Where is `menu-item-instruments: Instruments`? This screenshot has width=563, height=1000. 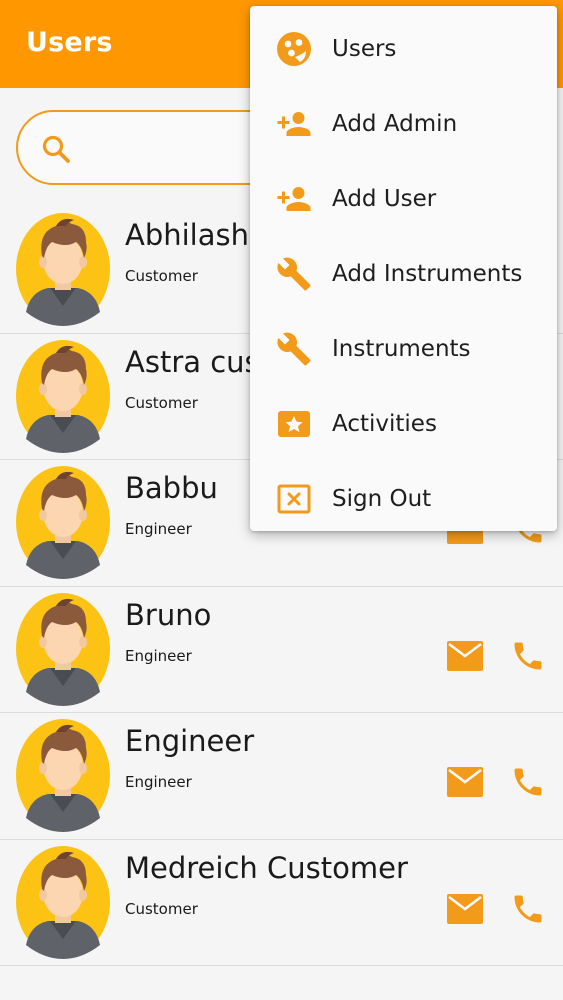
menu-item-instruments: Instruments is located at coordinates (403, 349).